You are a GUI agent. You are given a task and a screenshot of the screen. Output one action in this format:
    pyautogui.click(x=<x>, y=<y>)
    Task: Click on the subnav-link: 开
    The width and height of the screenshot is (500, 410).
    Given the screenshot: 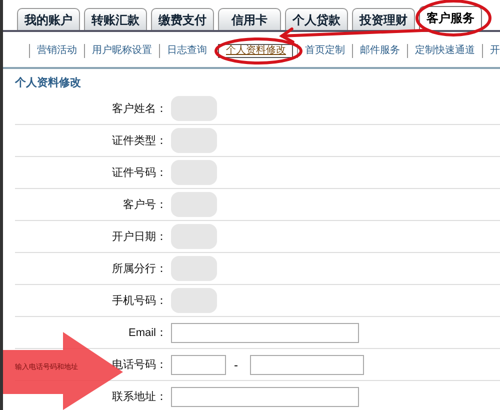 What is the action you would take?
    pyautogui.click(x=491, y=51)
    